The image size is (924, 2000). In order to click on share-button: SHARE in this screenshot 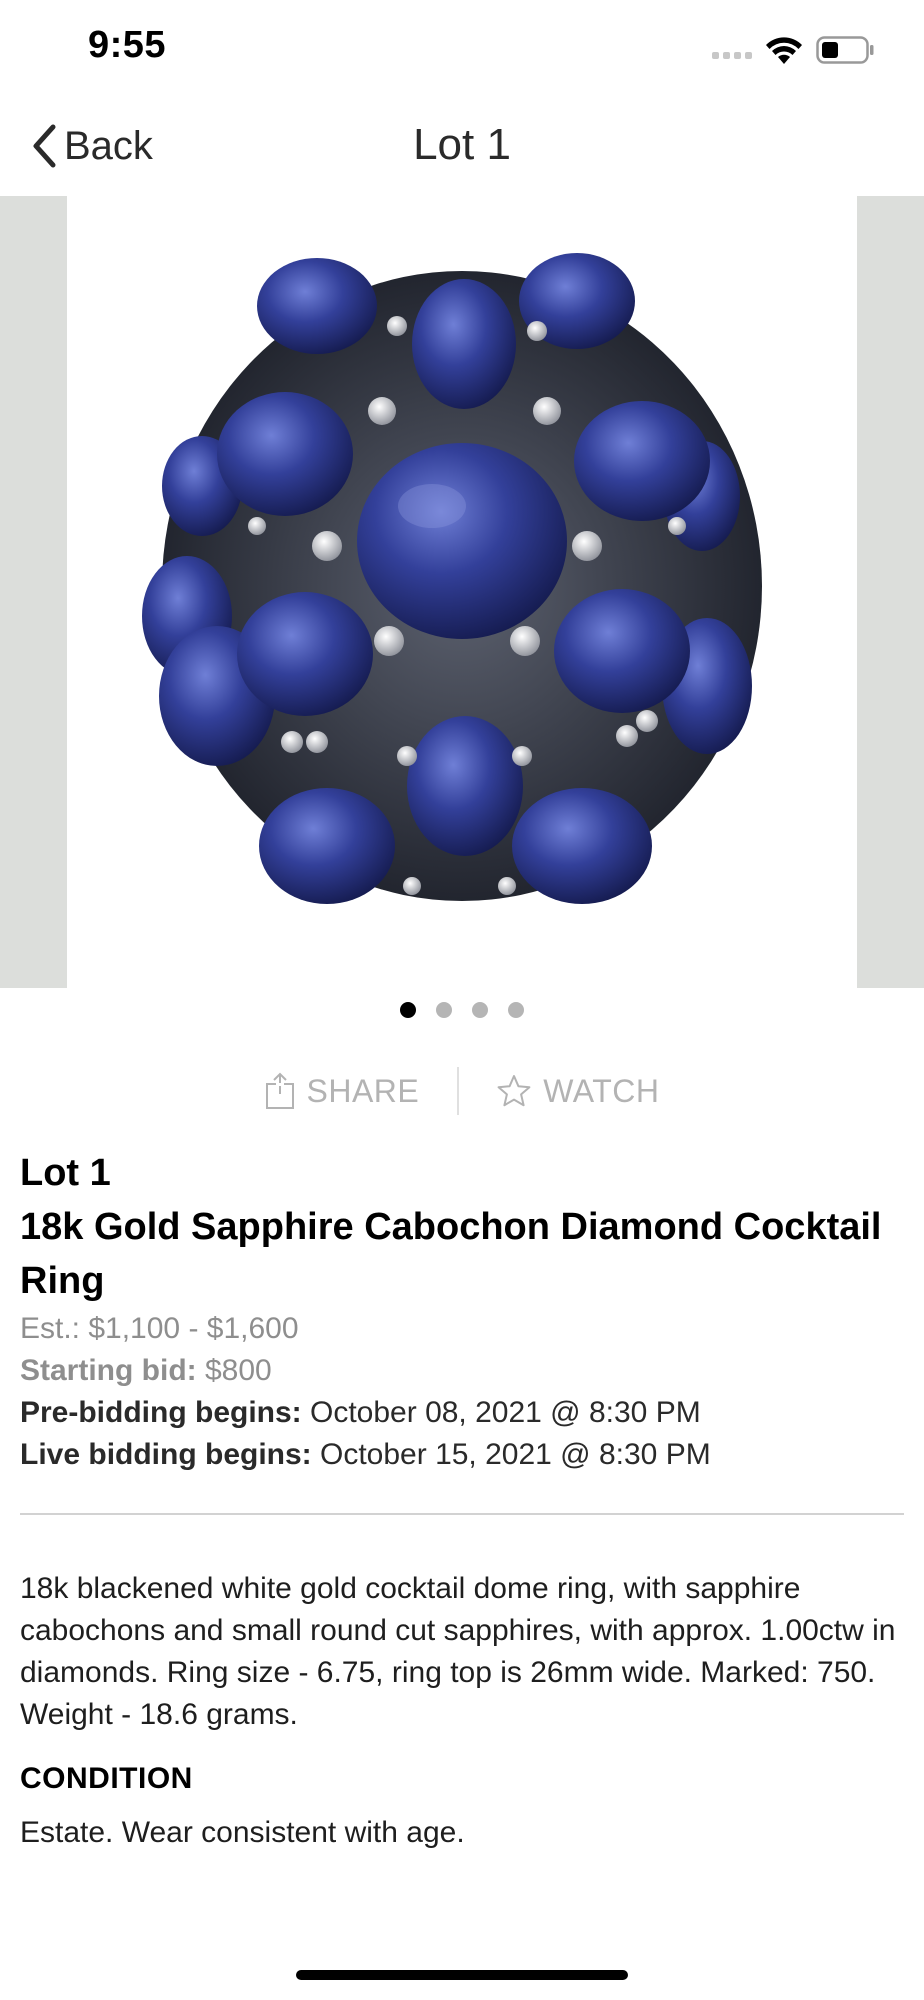, I will do `click(342, 1091)`.